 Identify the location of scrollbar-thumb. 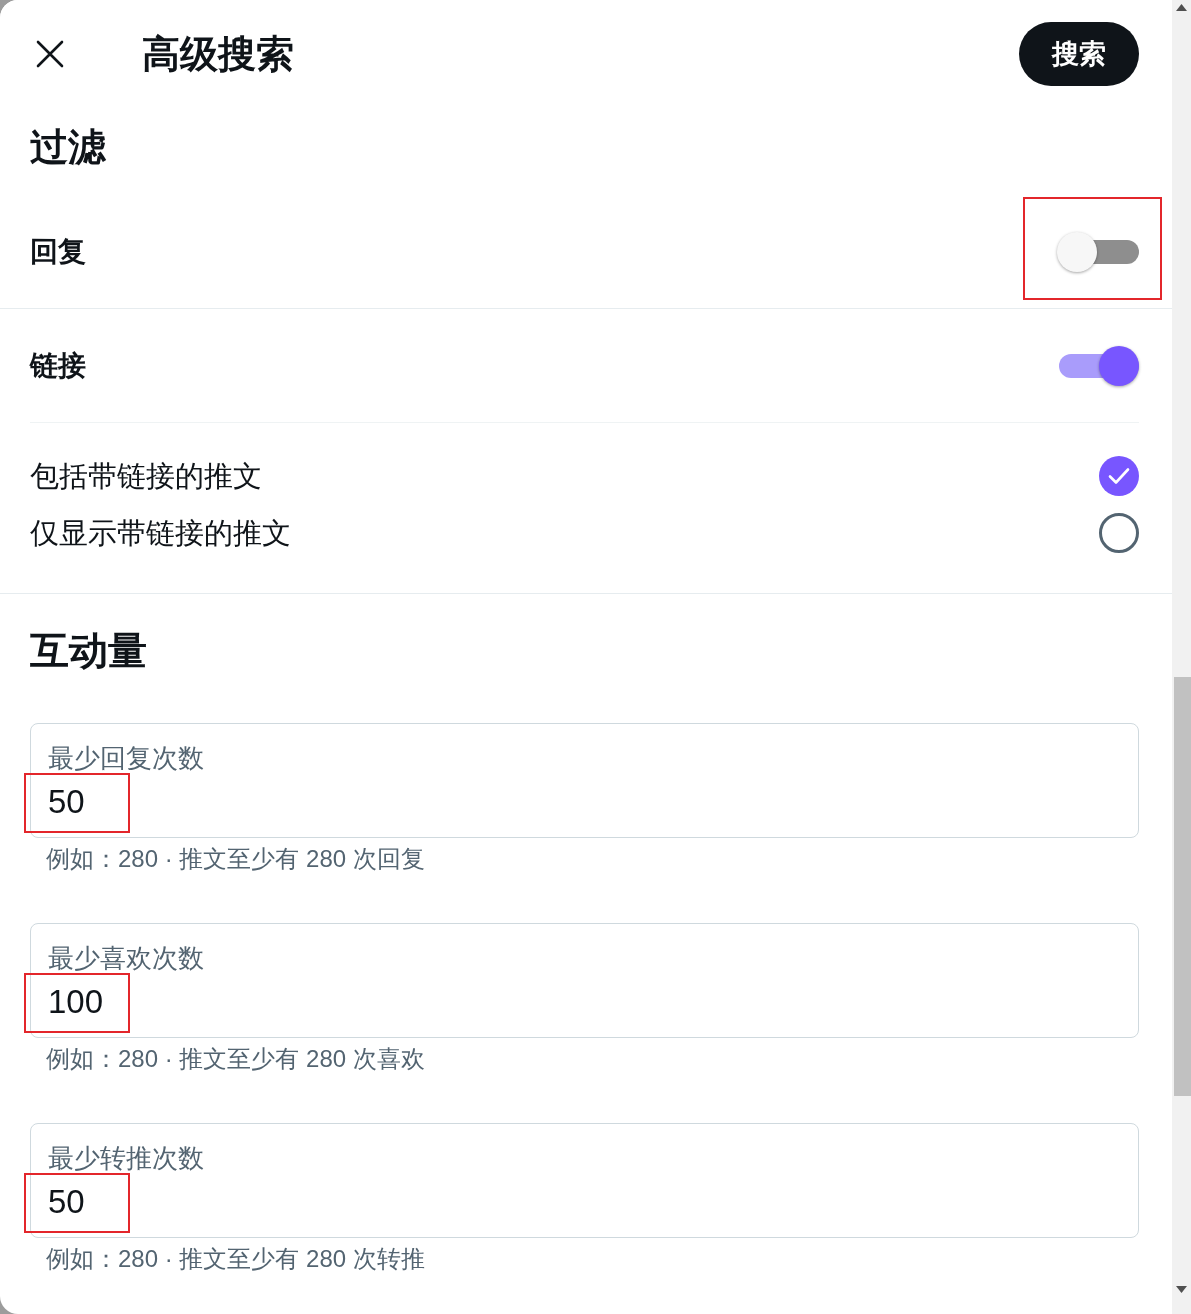
(1182, 886).